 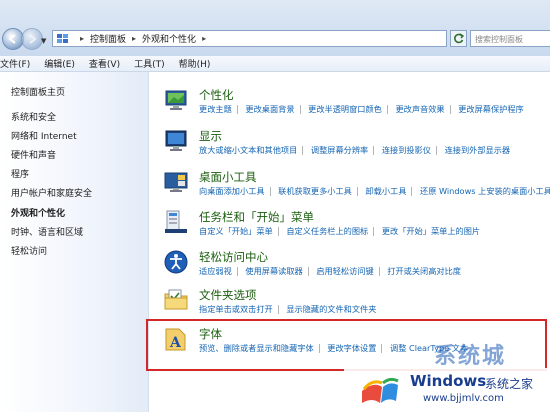 I want to click on breadcrumb: ▸ 控制面板 ▸ 外观和个性化 ▸, so click(x=249, y=38).